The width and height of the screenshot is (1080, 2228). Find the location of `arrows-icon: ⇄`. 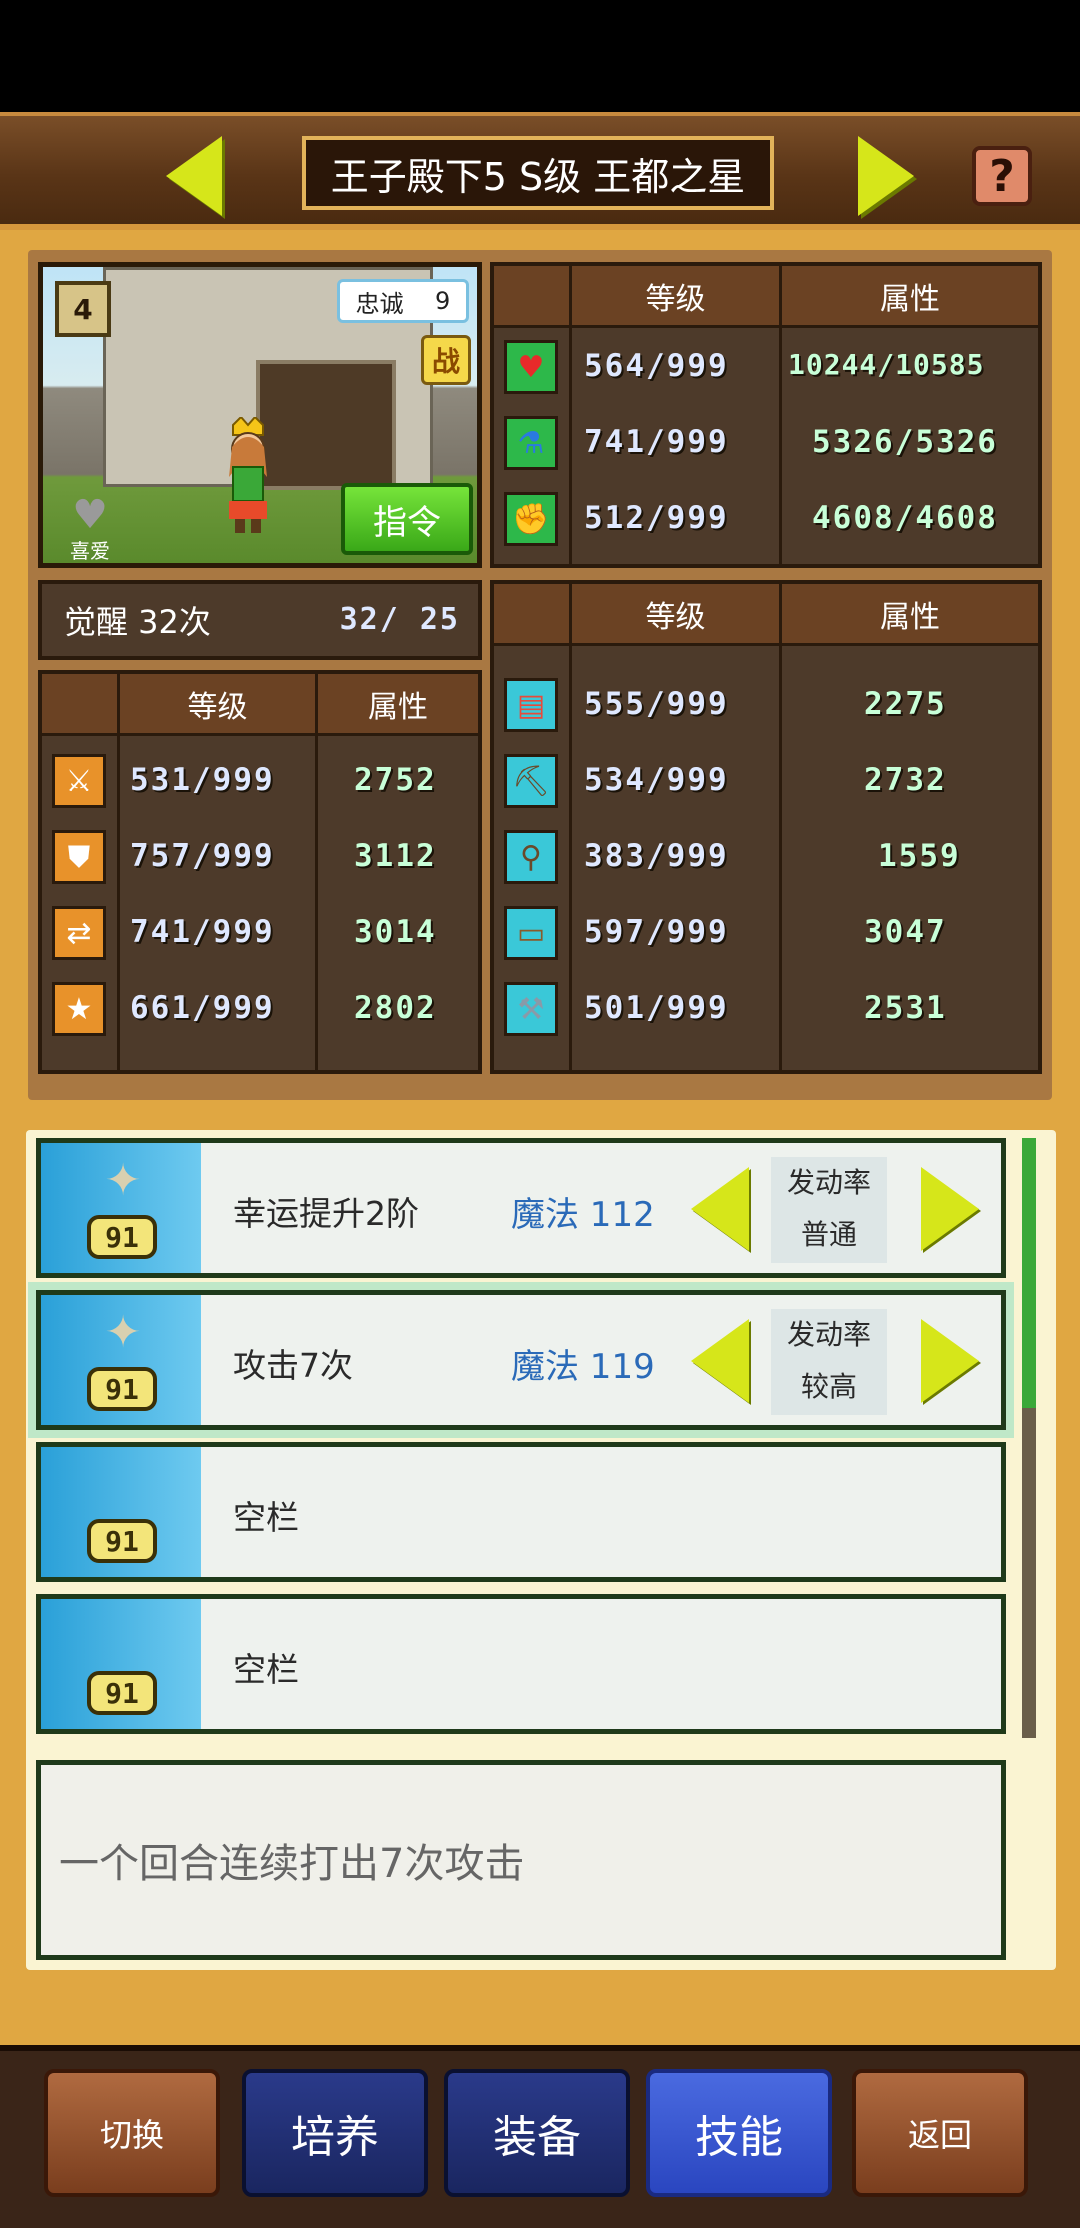

arrows-icon: ⇄ is located at coordinates (79, 933).